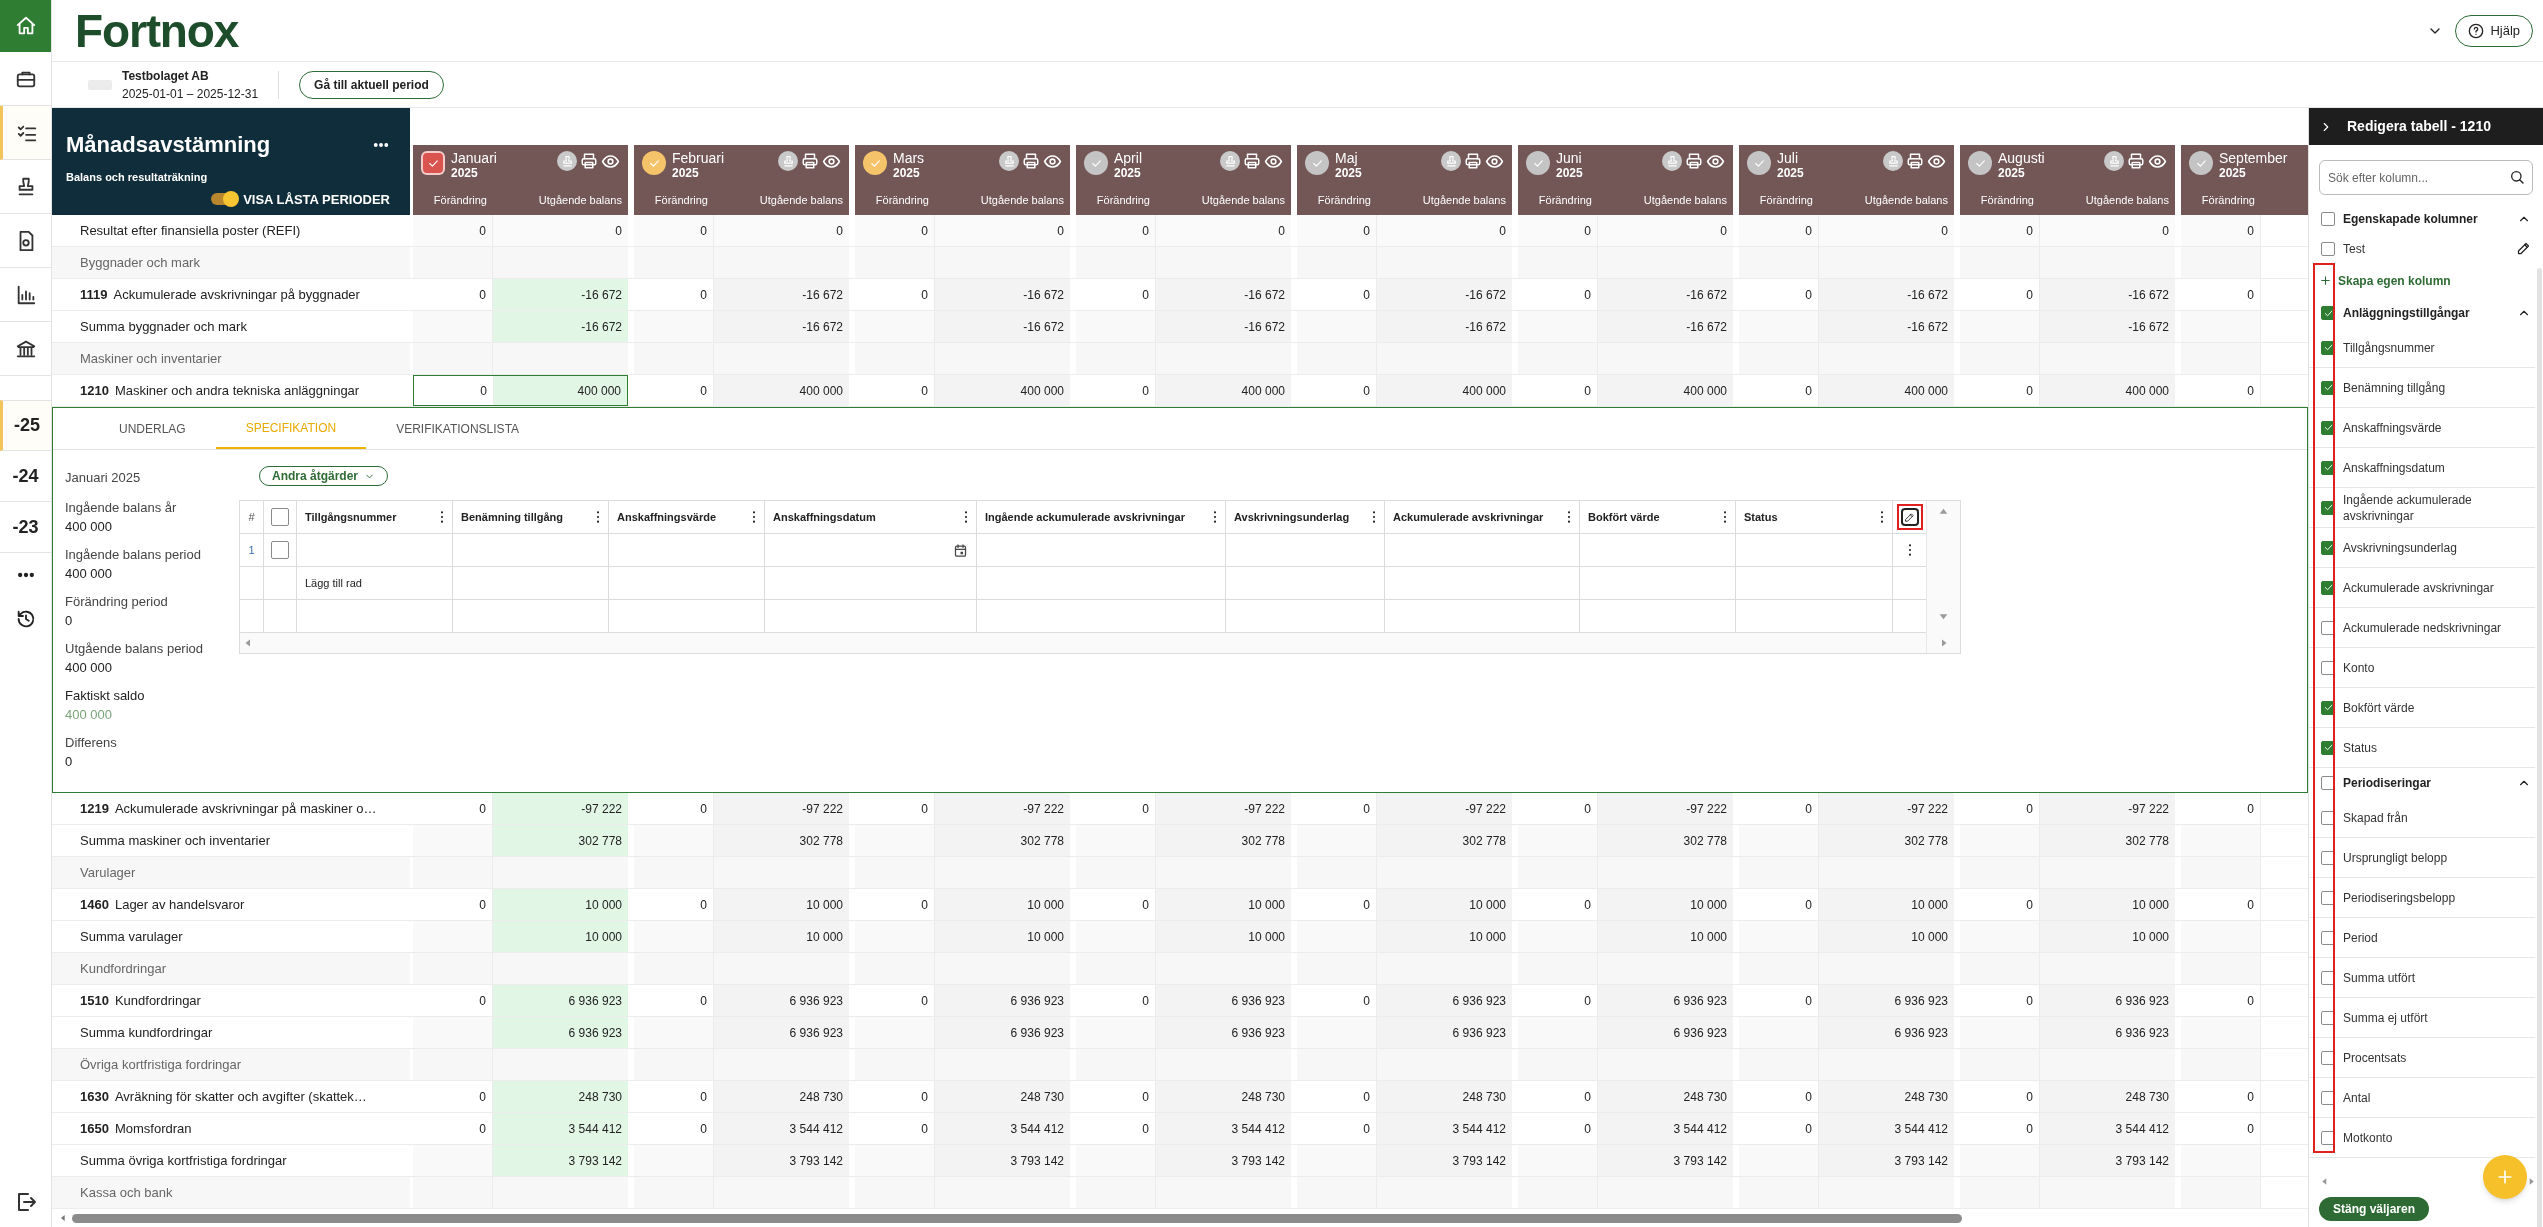  What do you see at coordinates (146, 1032) in the screenshot?
I see `sum-label: Summa kundfordringar` at bounding box center [146, 1032].